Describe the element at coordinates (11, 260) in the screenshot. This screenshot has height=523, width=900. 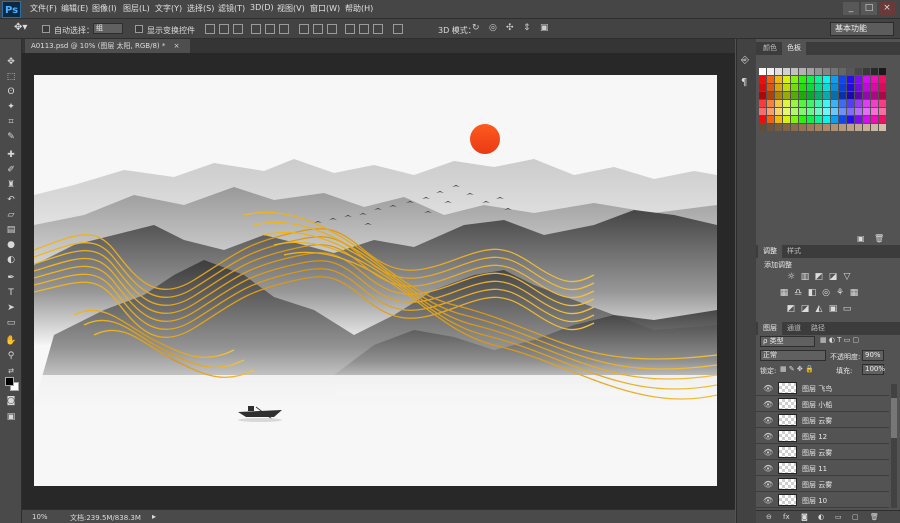
I see `dodge-tool-icon: ◐` at that location.